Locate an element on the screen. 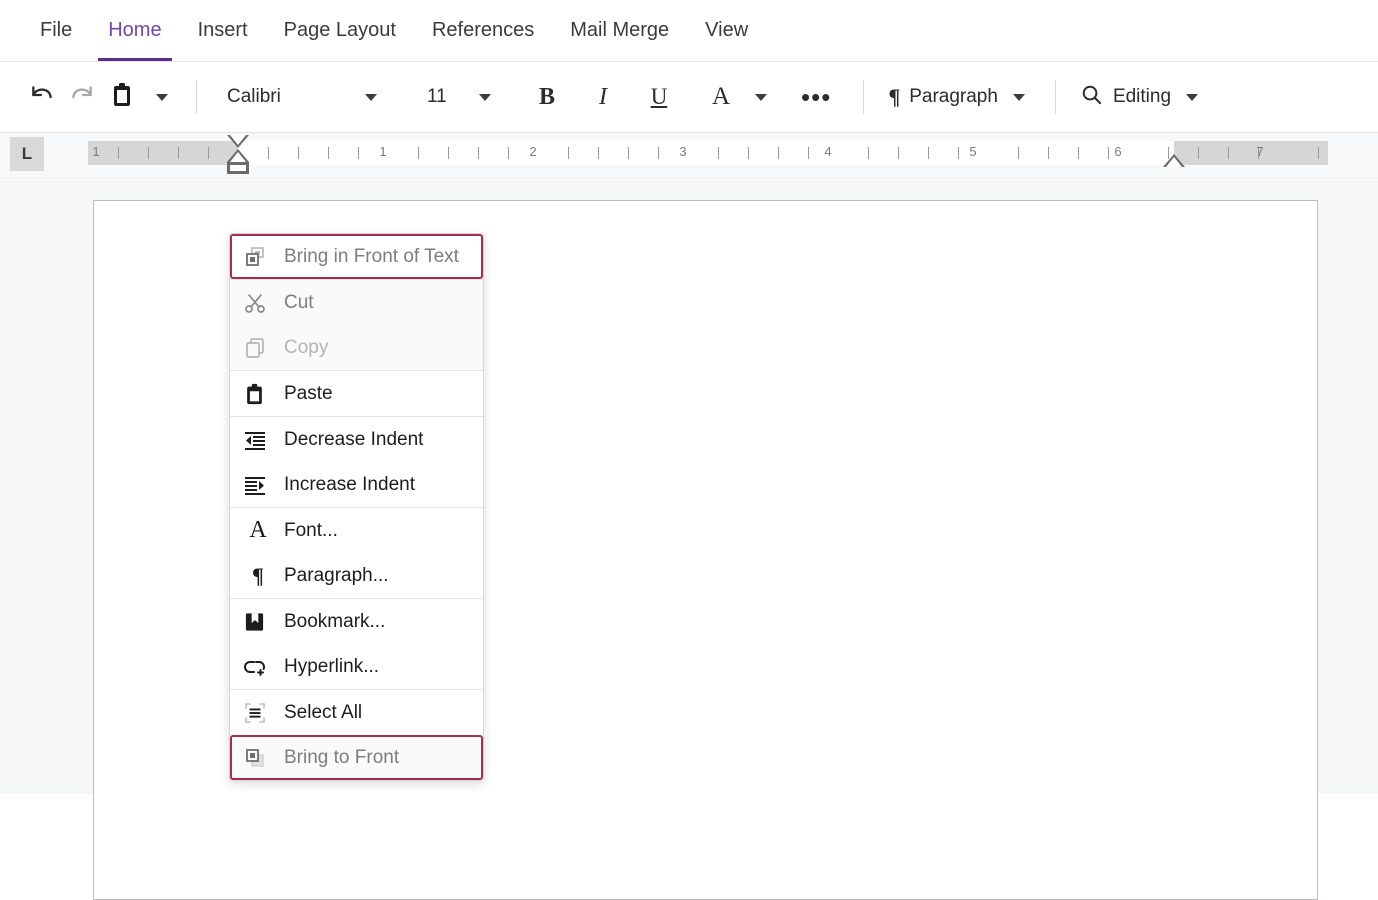 The height and width of the screenshot is (900, 1378). font-color-label: A is located at coordinates (721, 96).